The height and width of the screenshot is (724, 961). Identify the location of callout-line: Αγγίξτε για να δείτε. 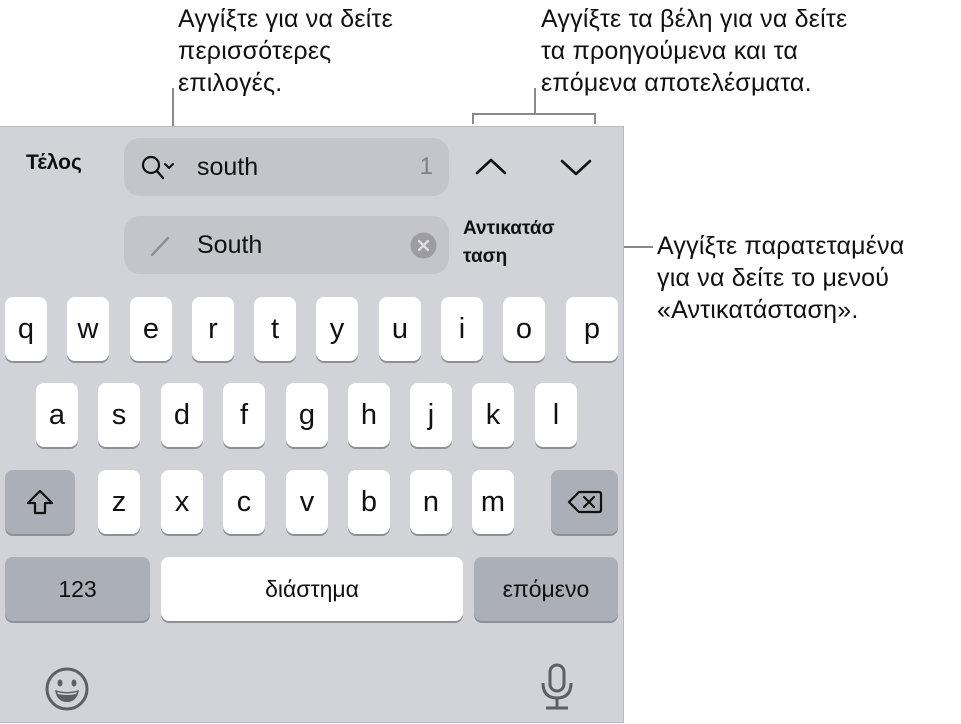
(285, 19).